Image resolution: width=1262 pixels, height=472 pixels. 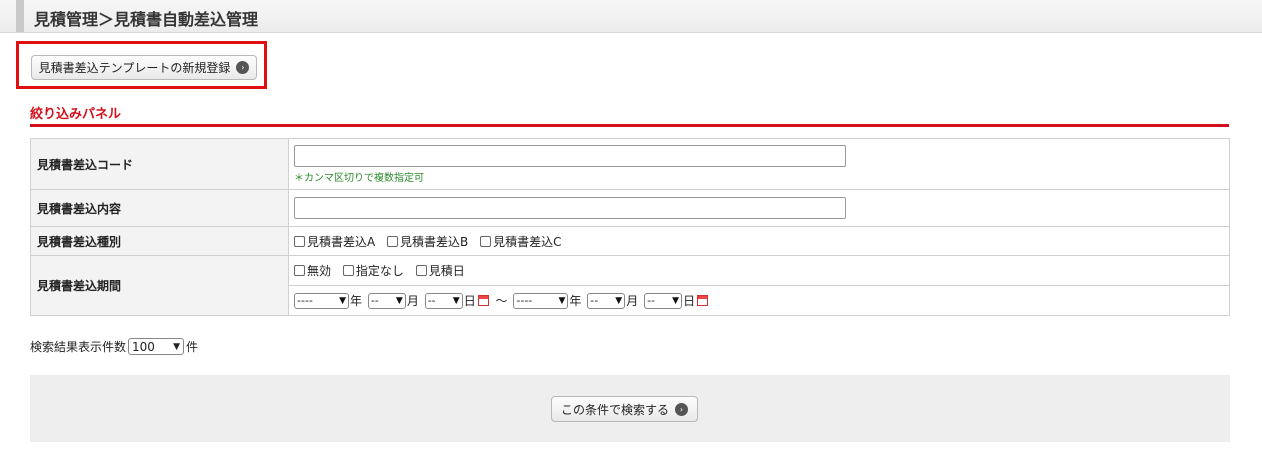 What do you see at coordinates (614, 409) in the screenshot?
I see `search-button-label: この条件で検索する` at bounding box center [614, 409].